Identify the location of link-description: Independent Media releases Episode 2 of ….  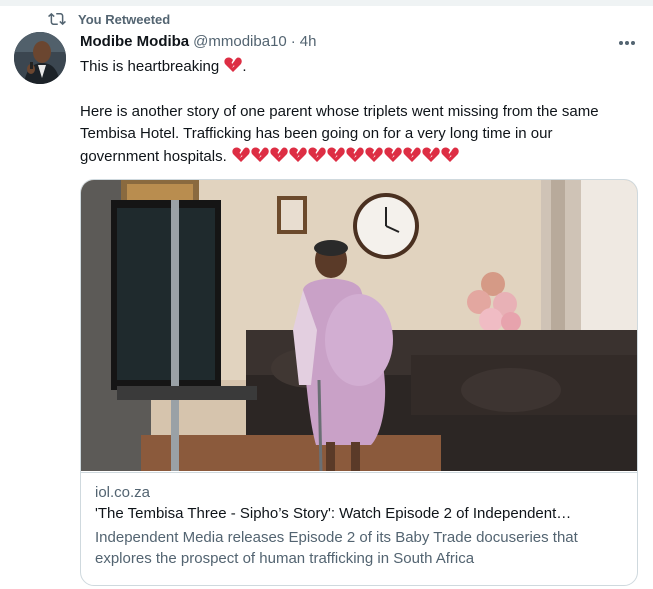
(336, 548).